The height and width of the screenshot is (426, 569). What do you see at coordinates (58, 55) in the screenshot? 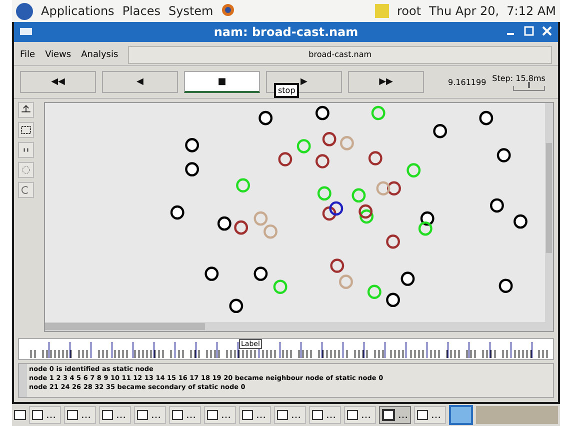
I see `menu-item: Views` at bounding box center [58, 55].